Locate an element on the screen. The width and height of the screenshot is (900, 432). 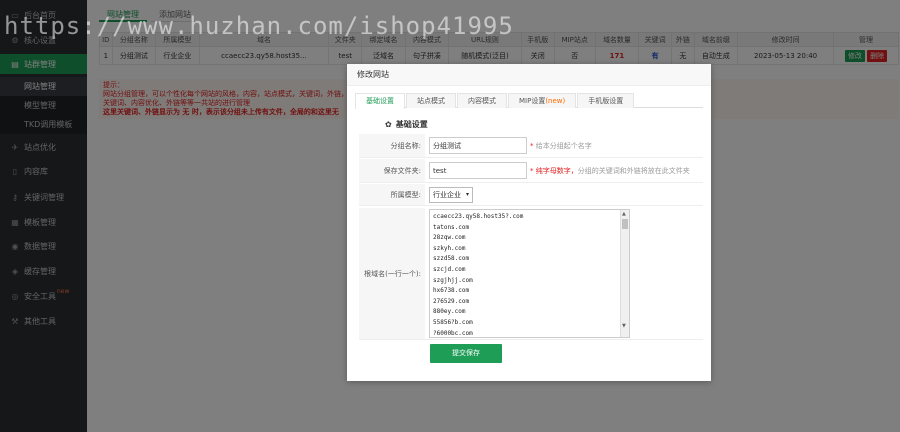
tab-mip-settings: MIP设置(new) is located at coordinates (542, 100).